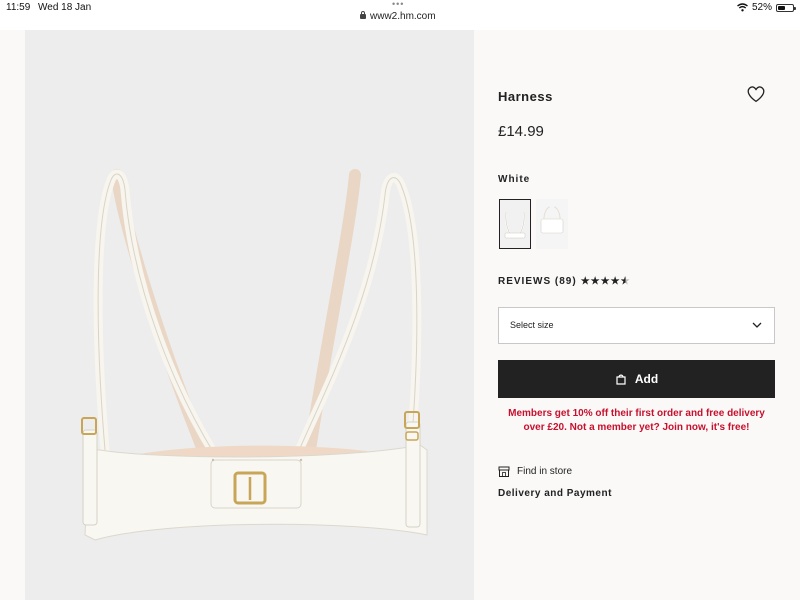  Describe the element at coordinates (757, 325) in the screenshot. I see `chevron-down-icon` at that location.